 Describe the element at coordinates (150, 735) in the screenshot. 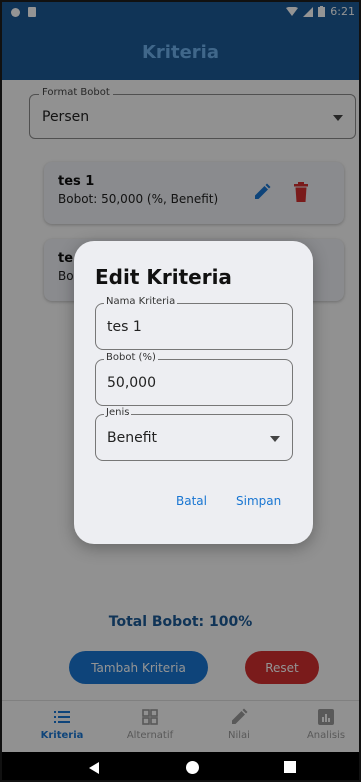

I see `nav-label: Alternatif` at that location.